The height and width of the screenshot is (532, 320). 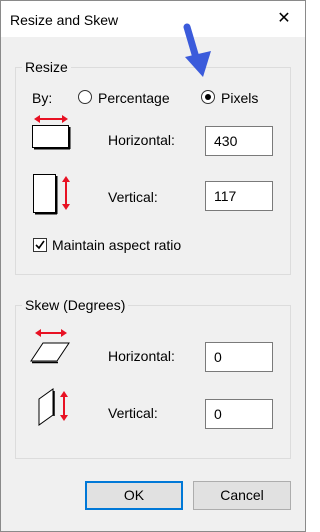 What do you see at coordinates (53, 407) in the screenshot?
I see `skew-vertical-icon` at bounding box center [53, 407].